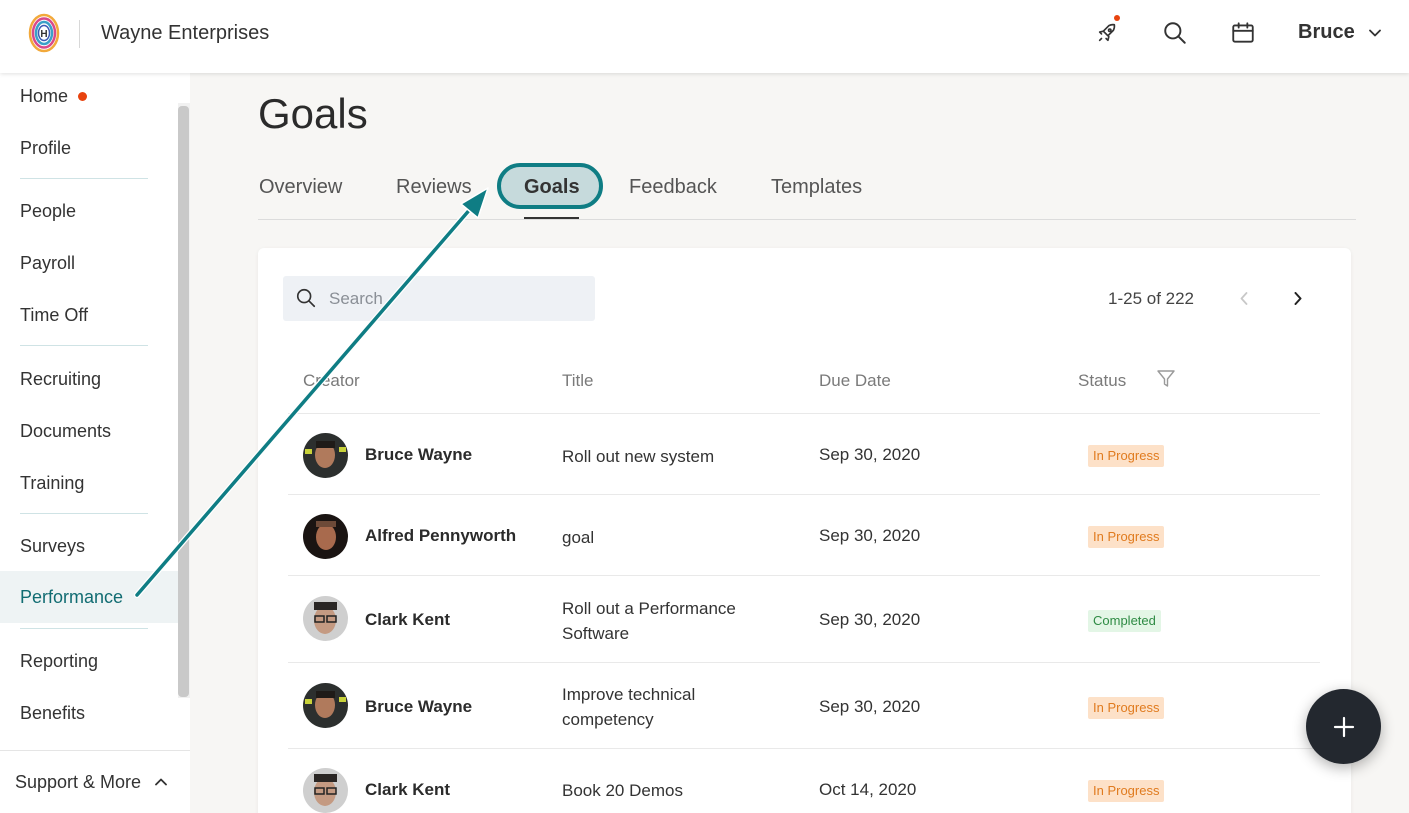 This screenshot has height=813, width=1409. I want to click on search-input, so click(459, 298).